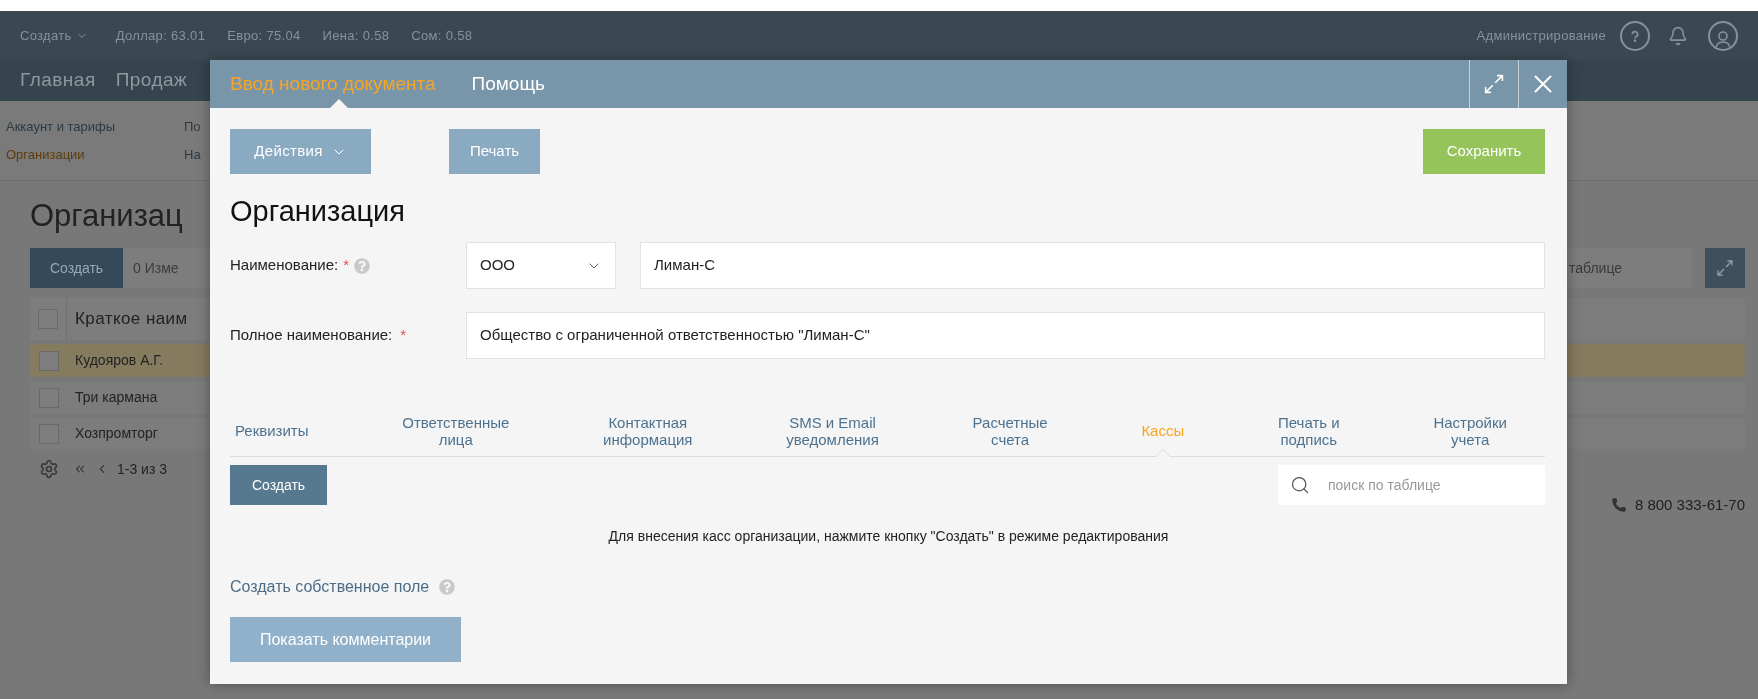 This screenshot has width=1758, height=699. I want to click on dialog-tab: Помощь, so click(508, 84).